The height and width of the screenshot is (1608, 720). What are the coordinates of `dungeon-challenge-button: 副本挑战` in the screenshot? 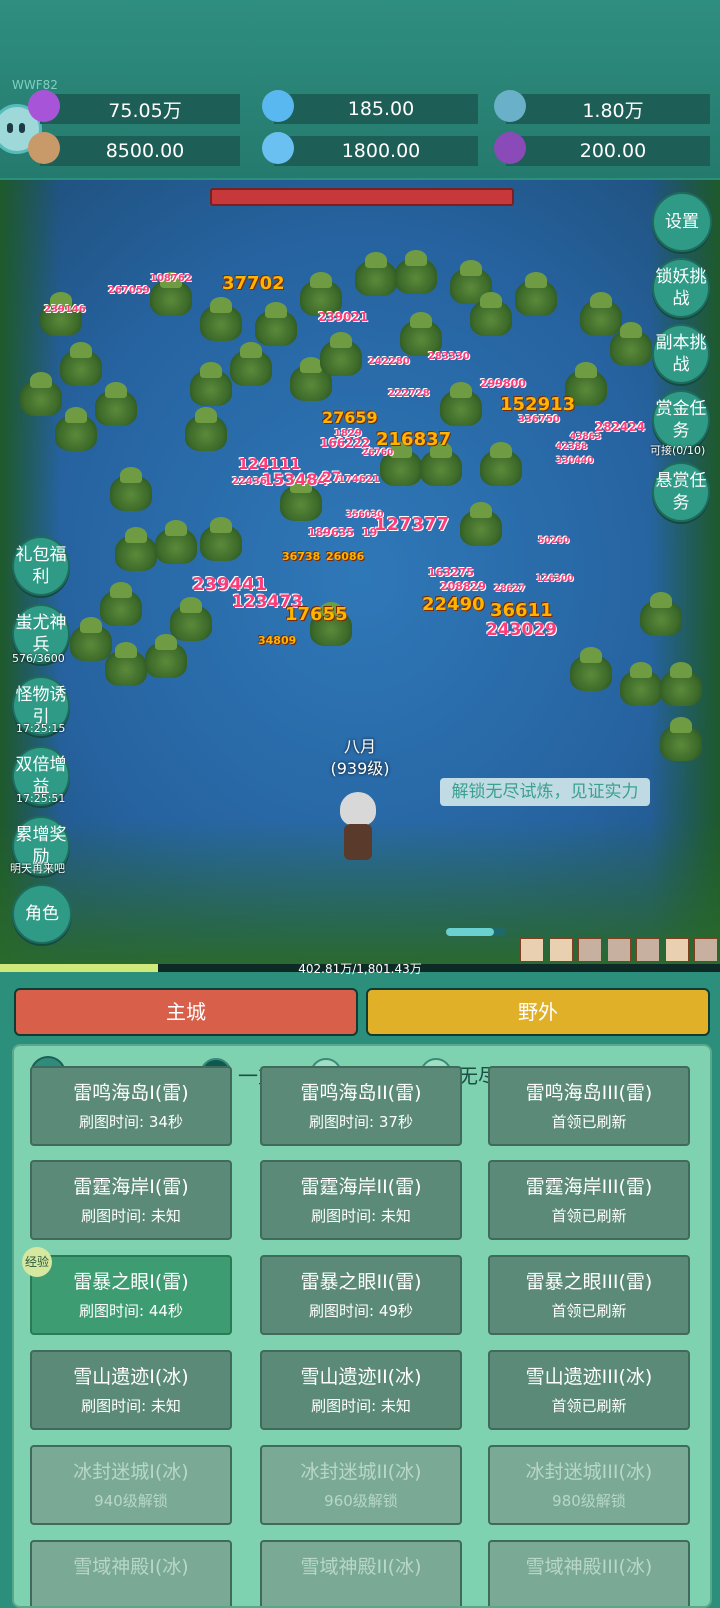 It's located at (681, 354).